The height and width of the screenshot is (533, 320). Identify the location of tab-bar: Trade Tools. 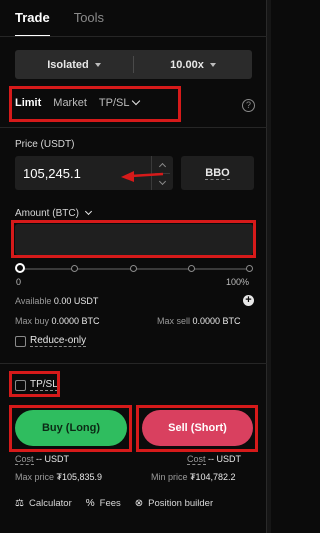
(59, 23).